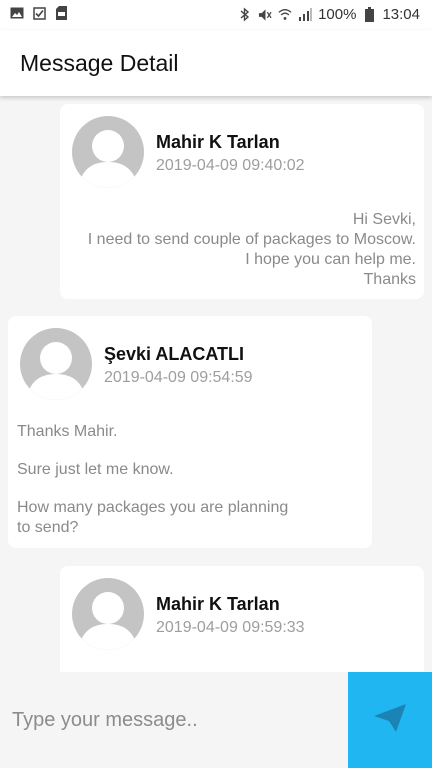 Image resolution: width=432 pixels, height=768 pixels. What do you see at coordinates (230, 627) in the screenshot?
I see `message-timestamp: 2019-04-09 09:59:33` at bounding box center [230, 627].